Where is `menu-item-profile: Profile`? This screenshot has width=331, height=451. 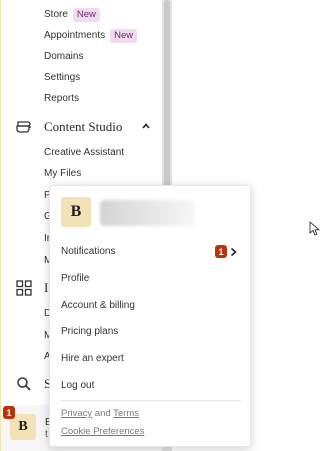
menu-item-profile: Profile is located at coordinates (75, 279).